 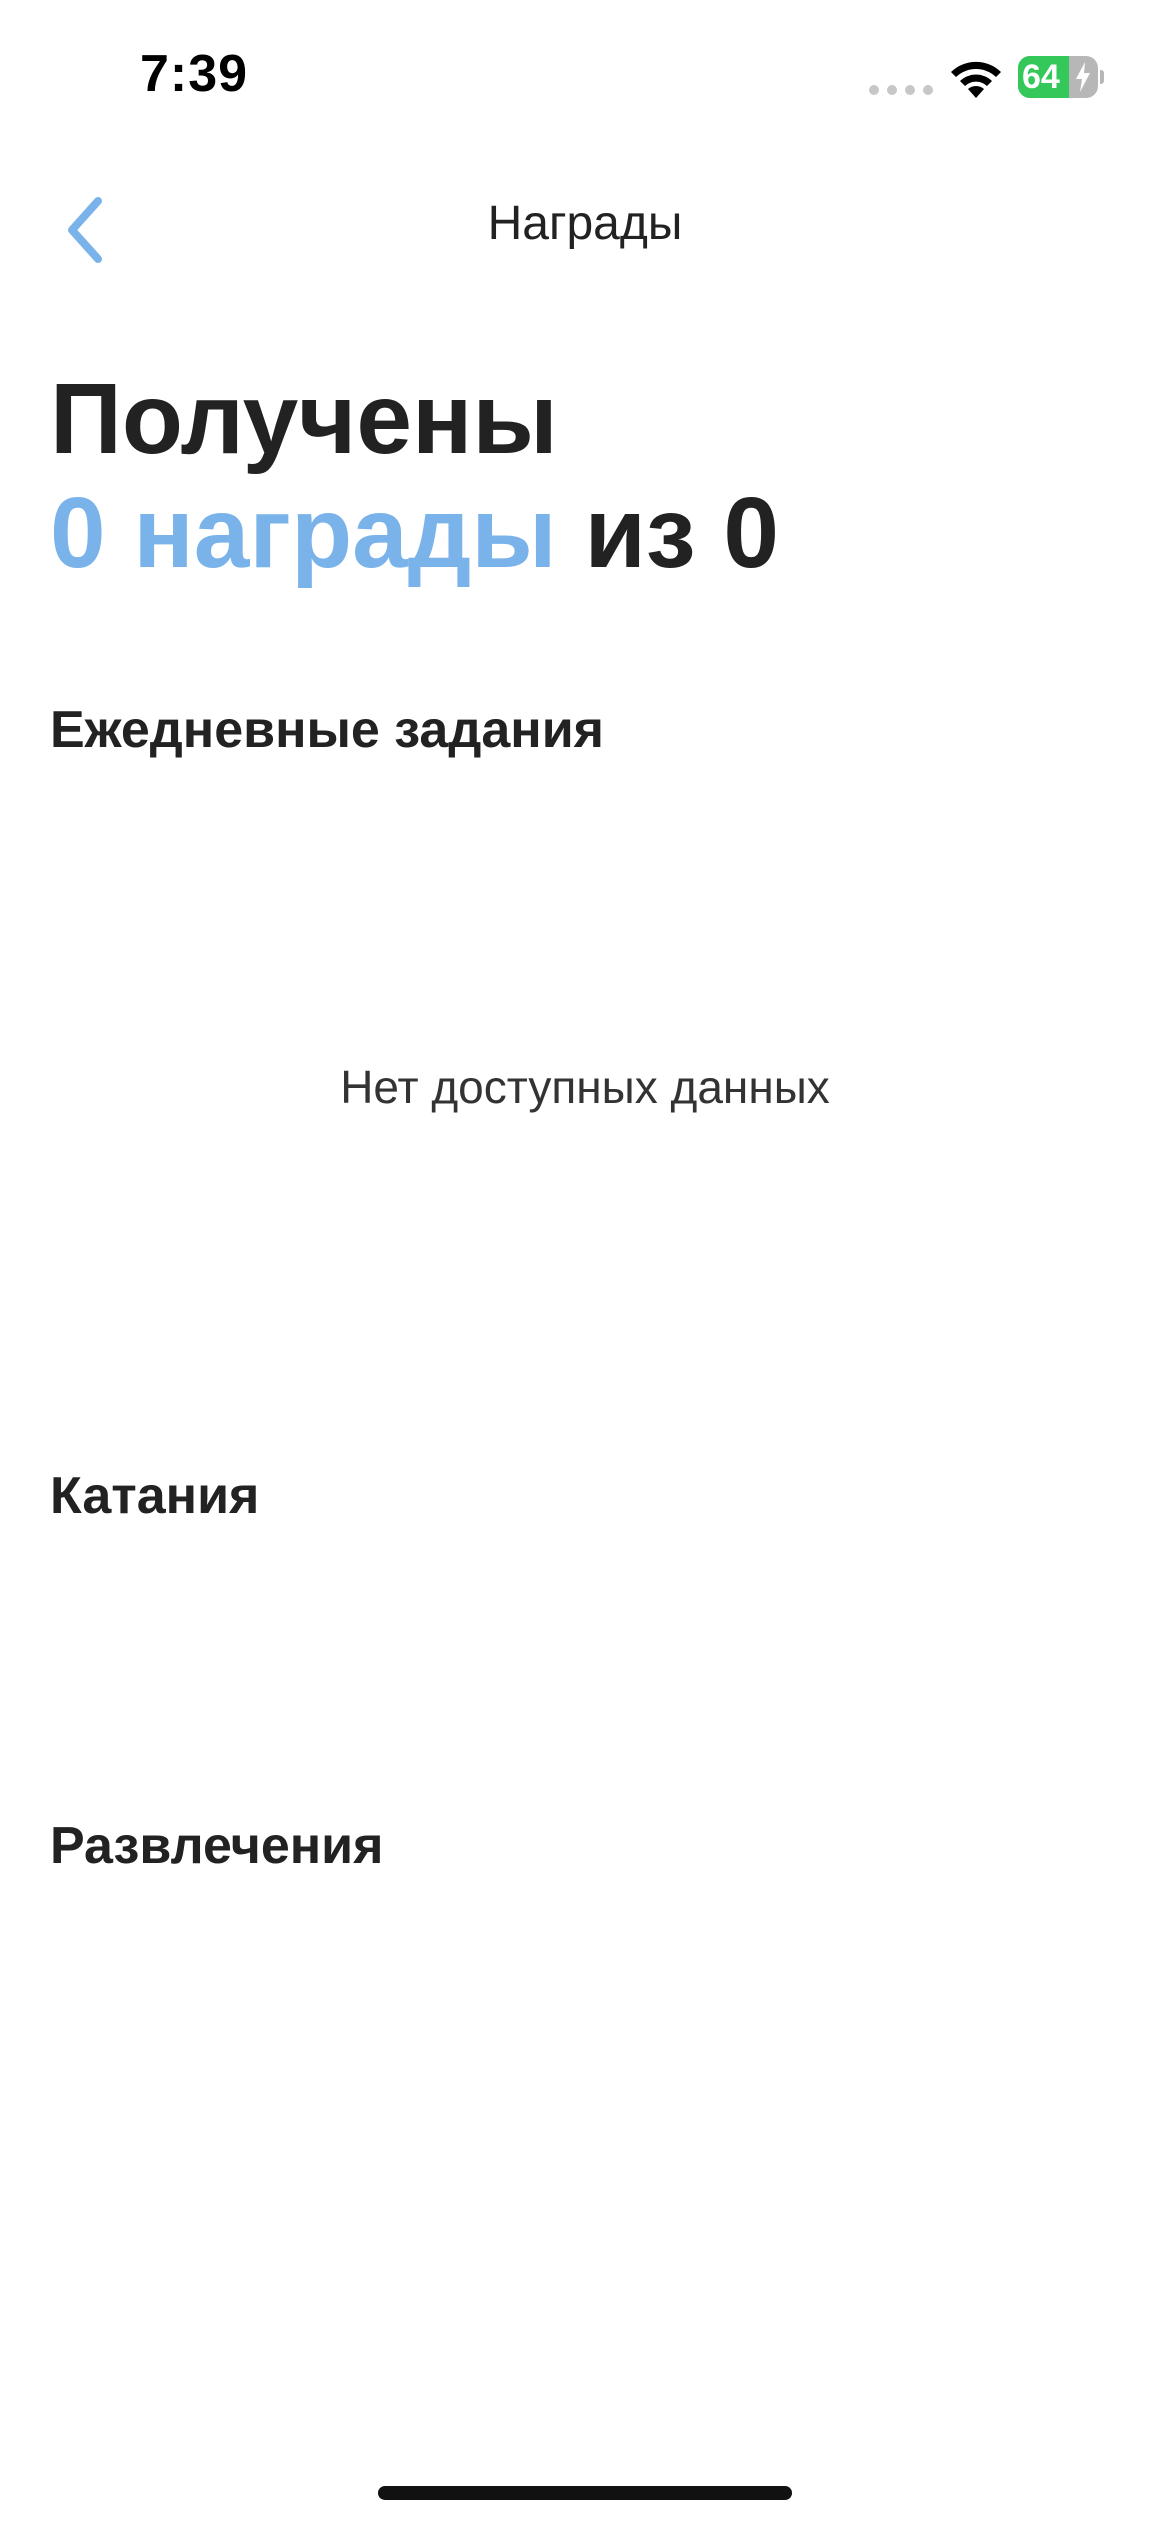 I want to click on rewards-count: 0 награды, so click(x=303, y=533).